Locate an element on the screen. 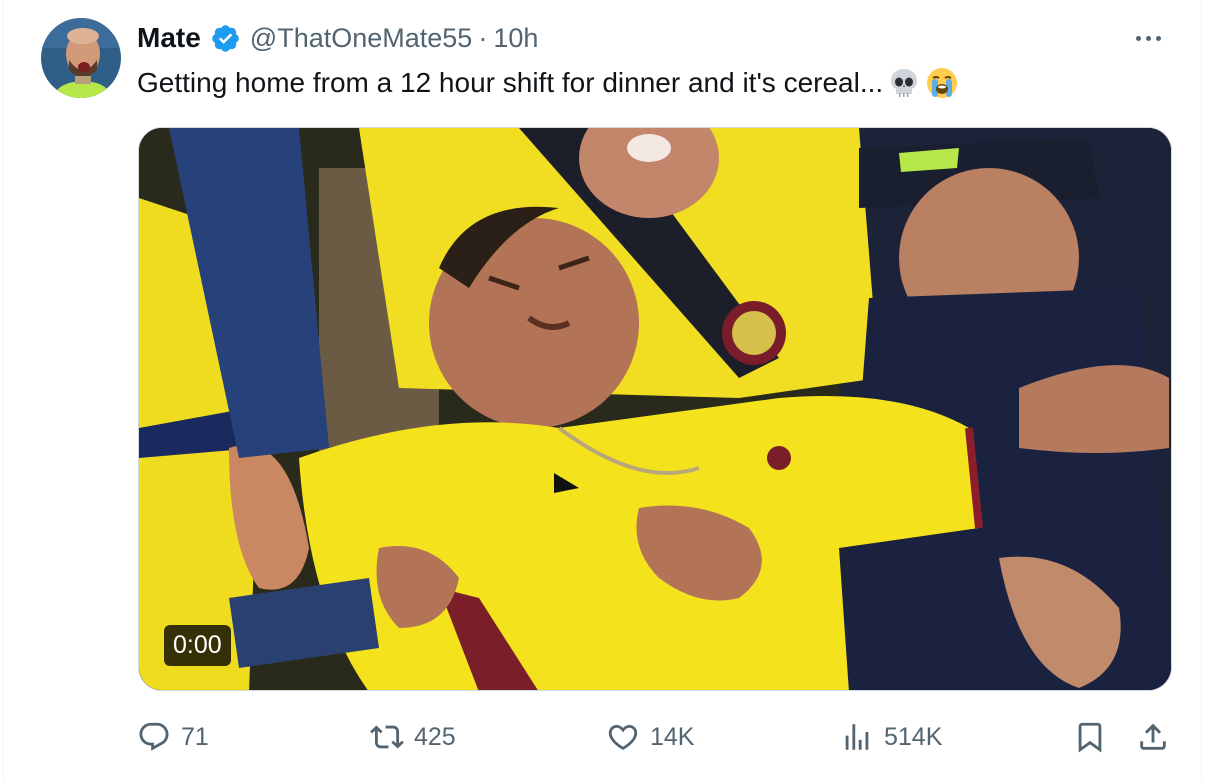  reply-button: 71 is located at coordinates (173, 737).